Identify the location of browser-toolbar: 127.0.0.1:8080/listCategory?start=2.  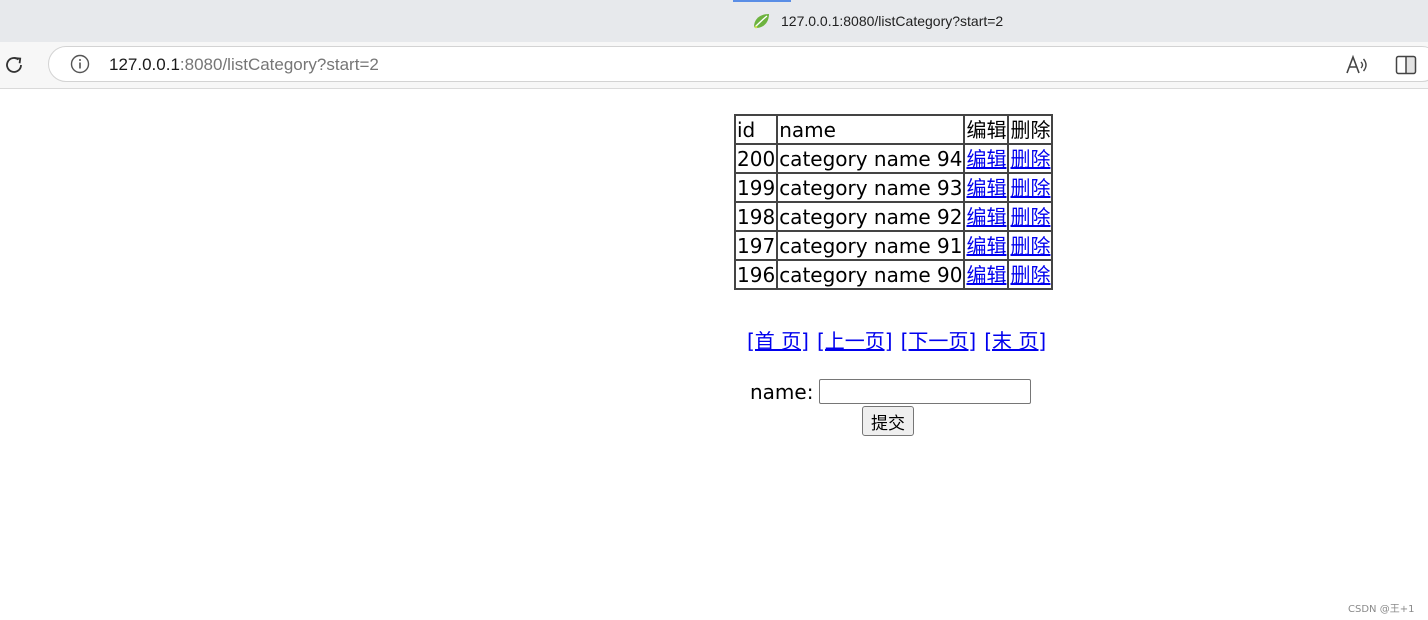
(714, 65).